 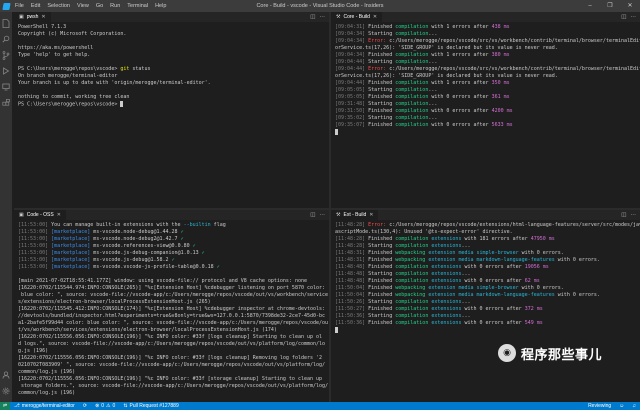 I want to click on run-debug-icon, so click(x=6, y=71).